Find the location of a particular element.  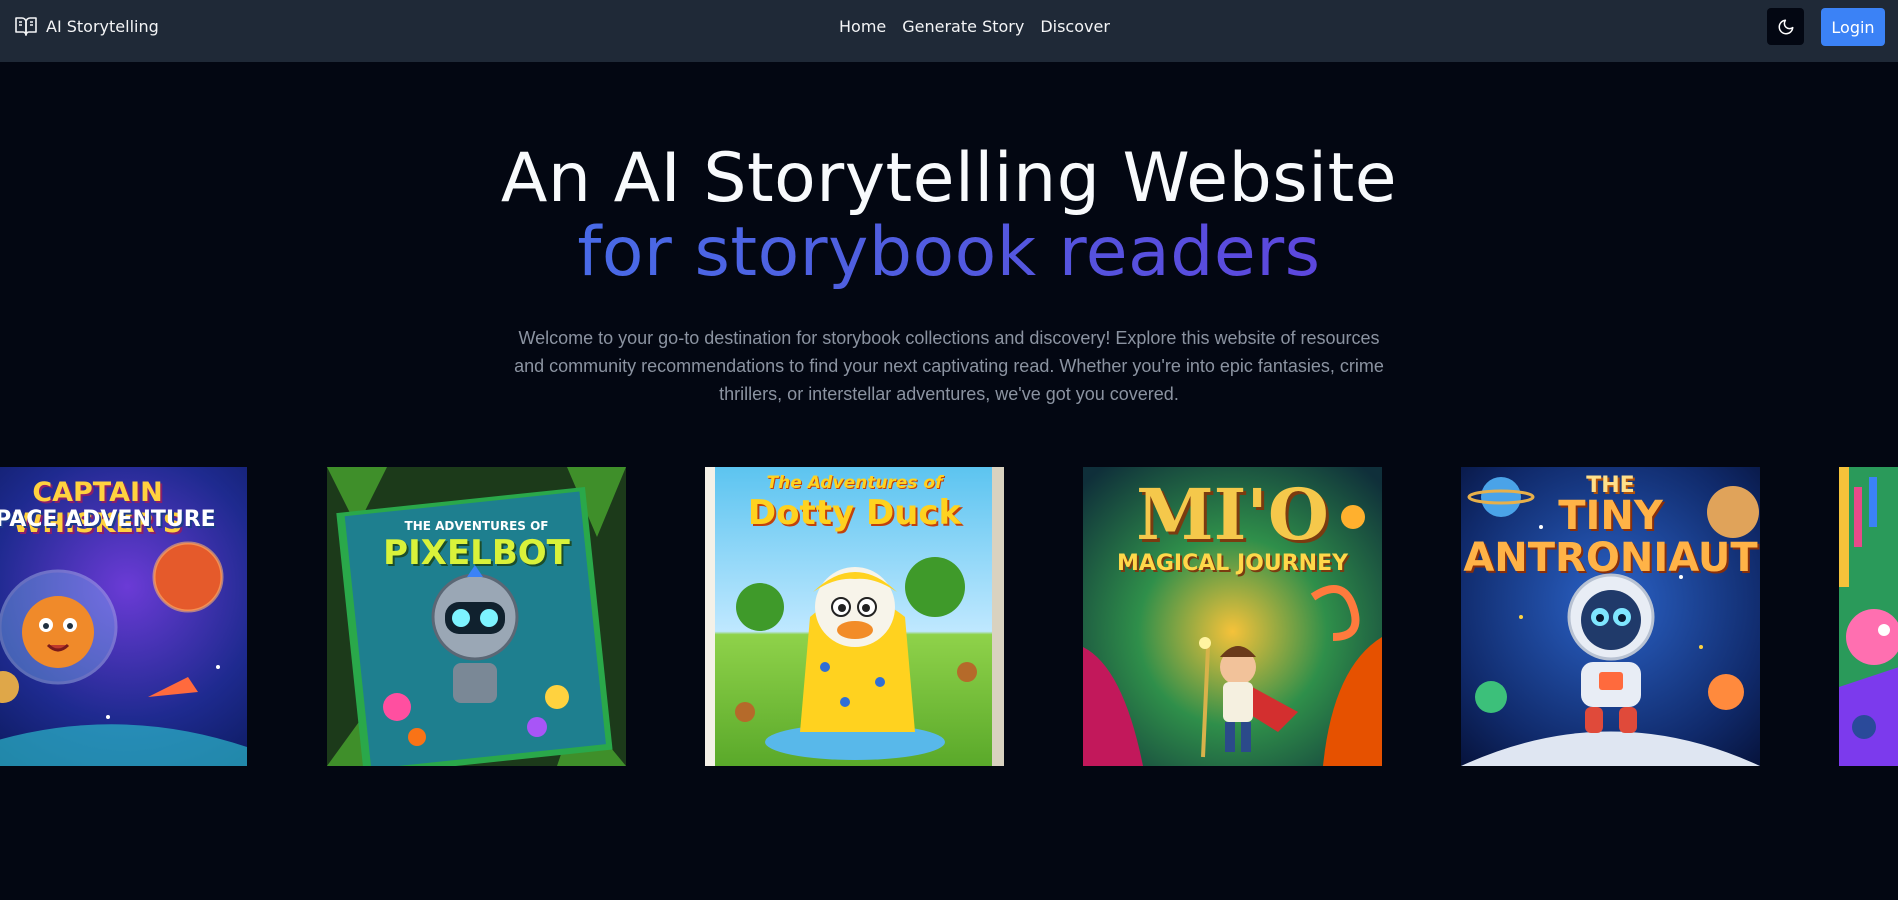

book-cover-partial is located at coordinates (1868, 616).